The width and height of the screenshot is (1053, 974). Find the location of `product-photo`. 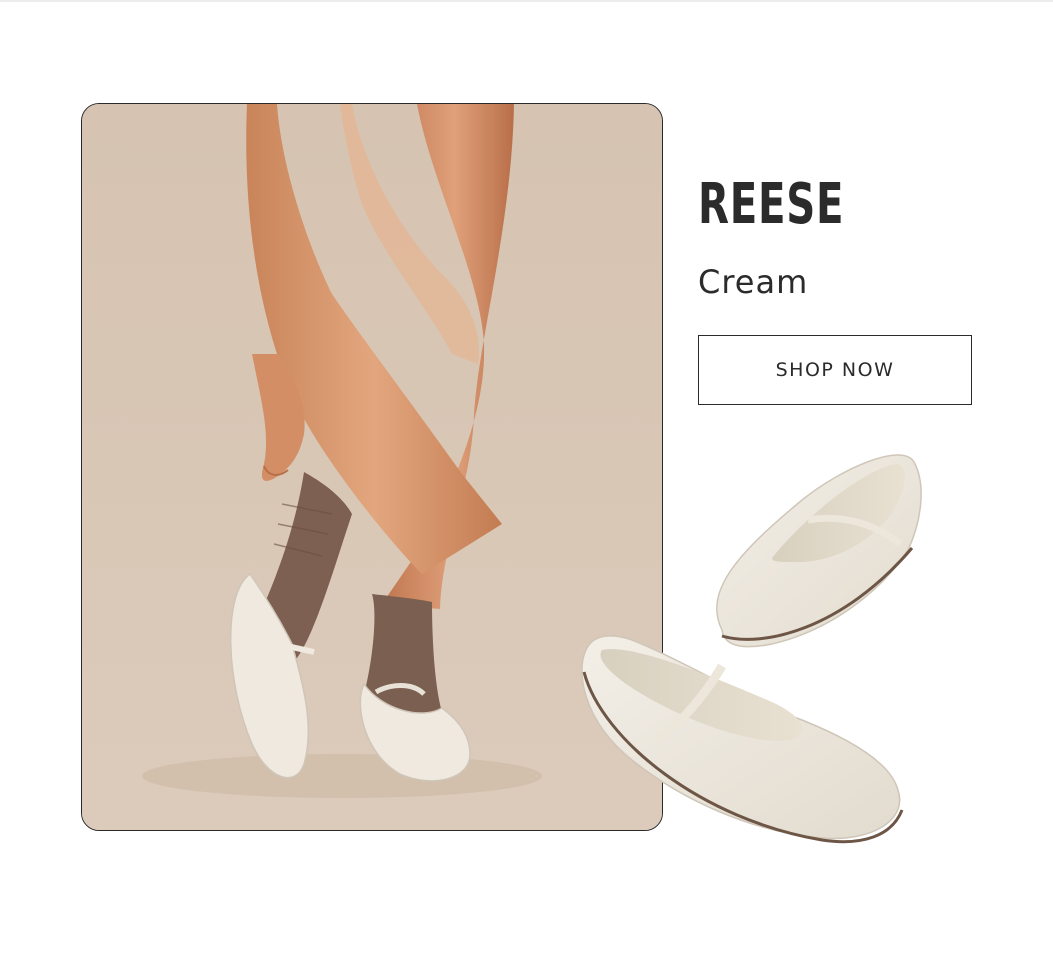

product-photo is located at coordinates (752, 650).